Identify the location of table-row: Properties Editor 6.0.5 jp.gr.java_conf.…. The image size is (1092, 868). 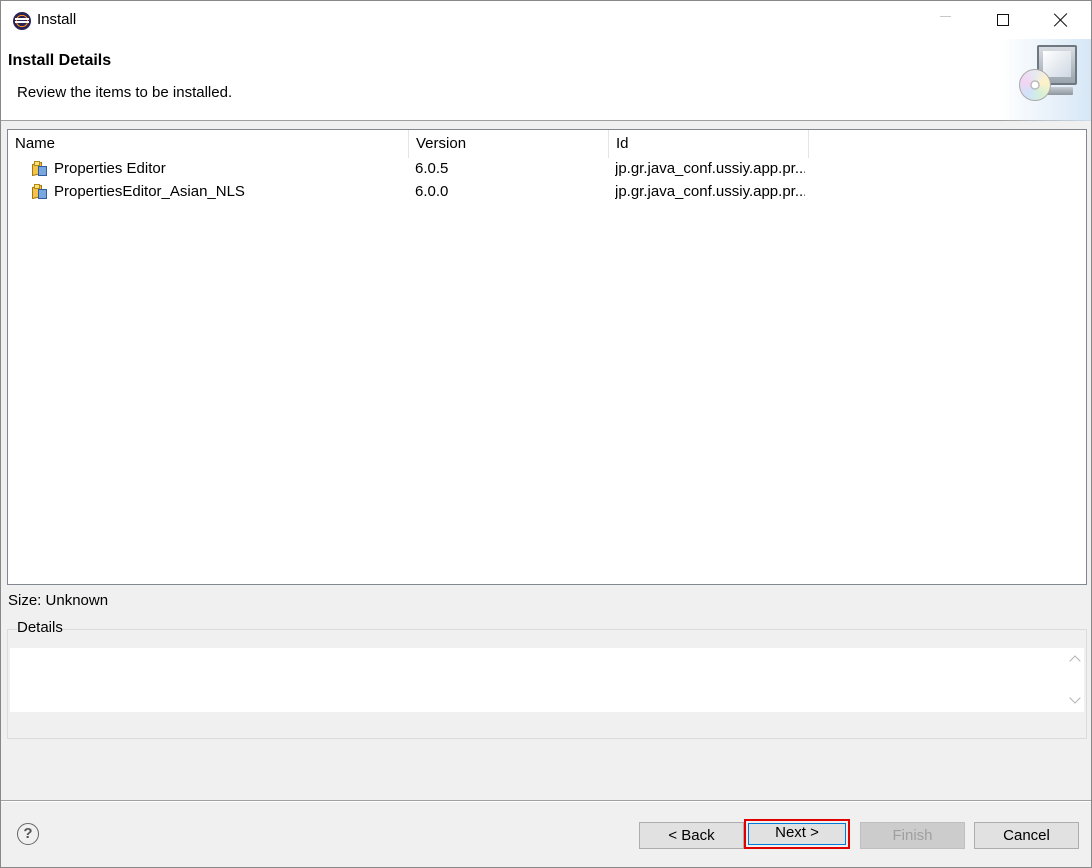
(547, 168).